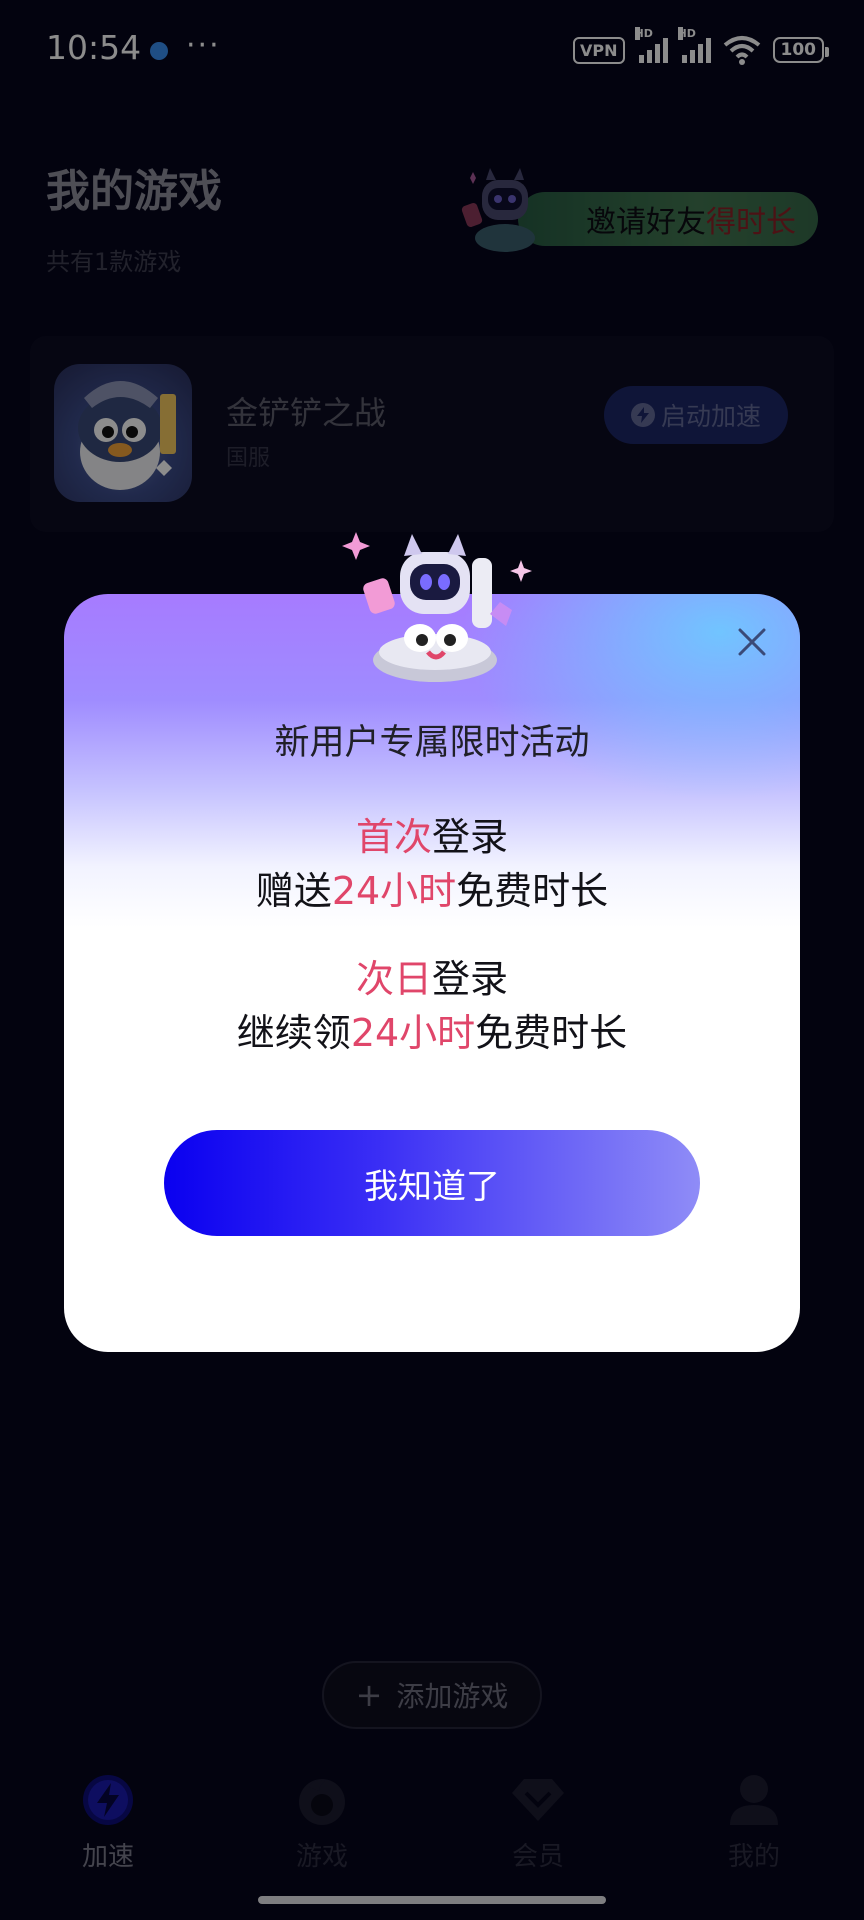  I want to click on next-day-login-reward: 继续领24小时免费时长, so click(432, 1033).